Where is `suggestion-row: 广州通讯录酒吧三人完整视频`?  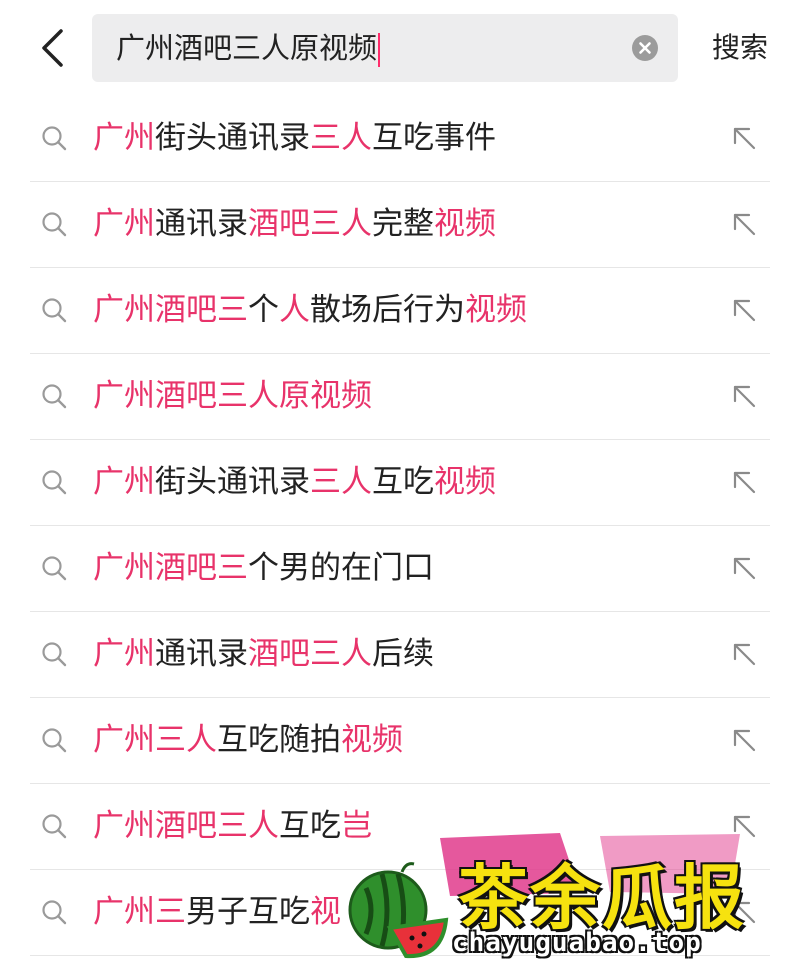
suggestion-row: 广州通讯录酒吧三人完整视频 is located at coordinates (400, 225).